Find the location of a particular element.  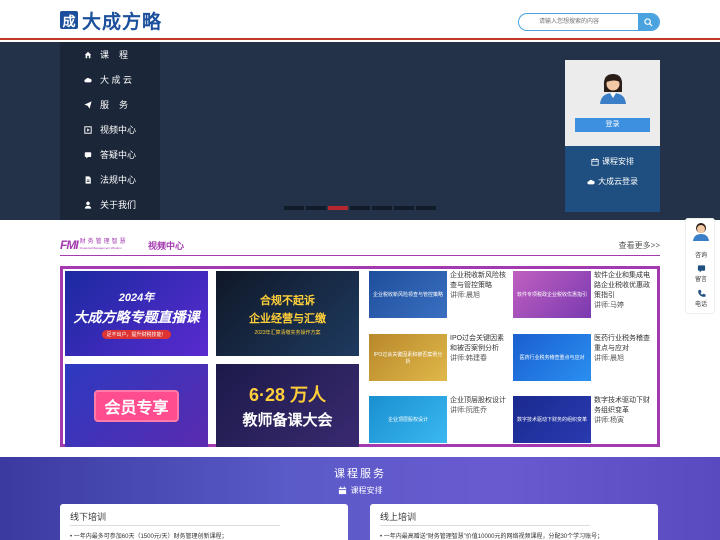

search-input is located at coordinates (579, 22).